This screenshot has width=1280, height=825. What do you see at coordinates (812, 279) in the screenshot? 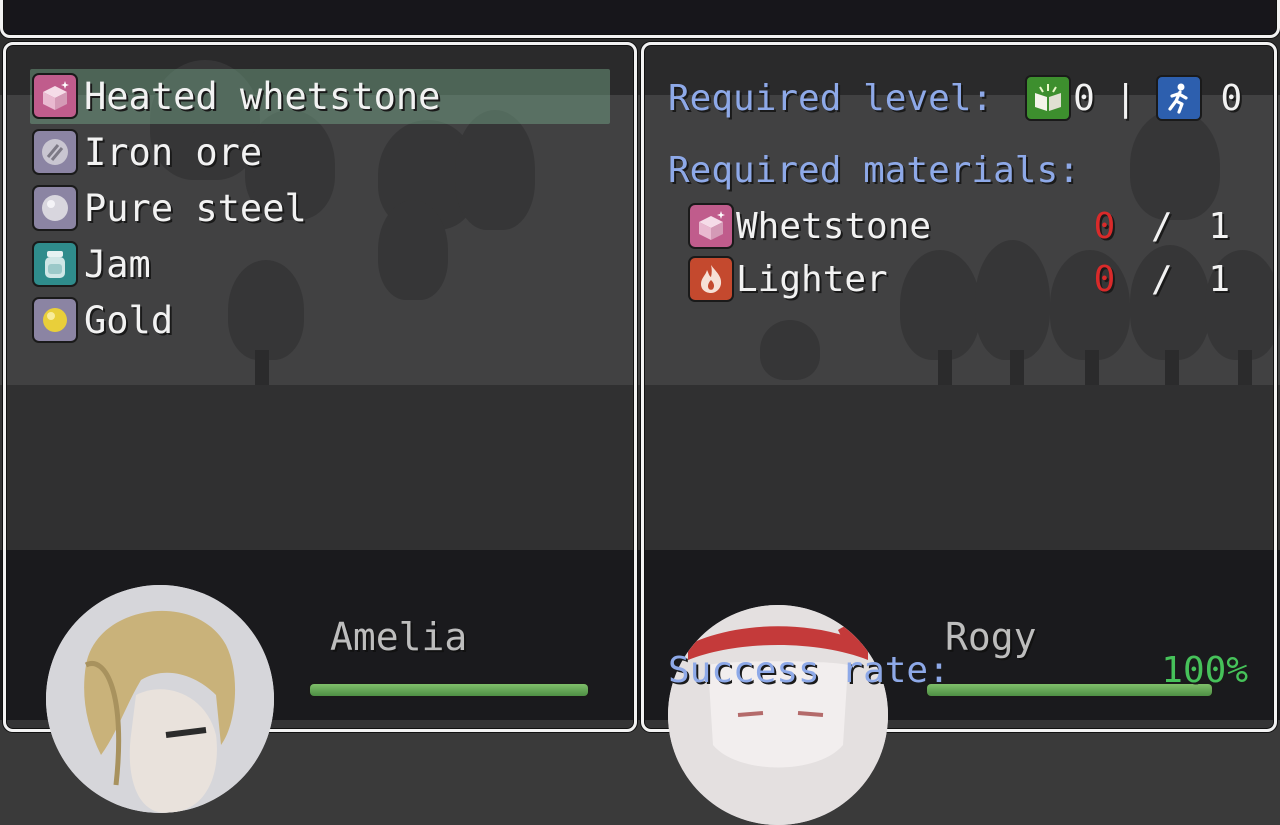
I see `material-name: Lighter` at bounding box center [812, 279].